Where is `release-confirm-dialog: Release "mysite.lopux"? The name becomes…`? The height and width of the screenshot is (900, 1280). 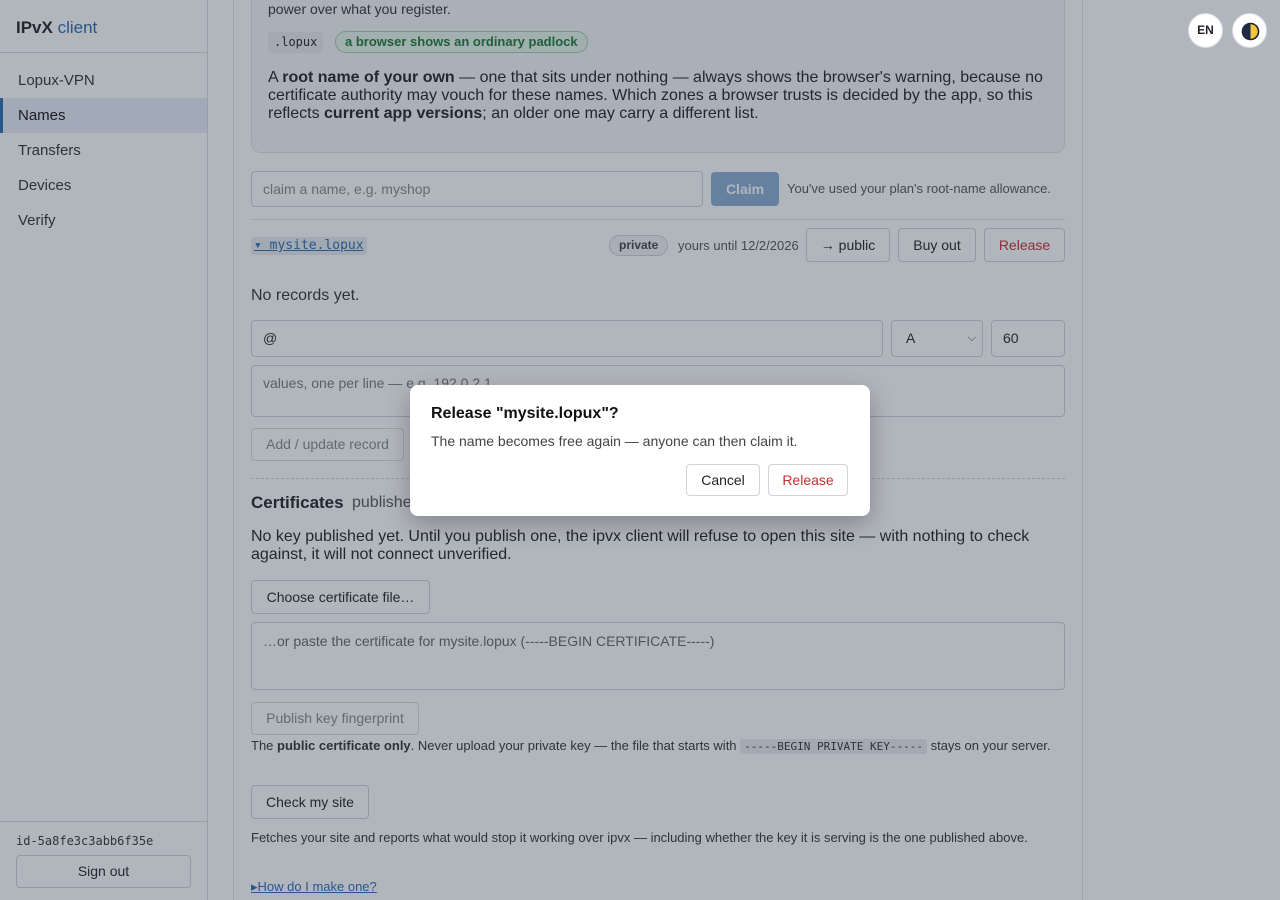 release-confirm-dialog: Release "mysite.lopux"? The name becomes… is located at coordinates (640, 450).